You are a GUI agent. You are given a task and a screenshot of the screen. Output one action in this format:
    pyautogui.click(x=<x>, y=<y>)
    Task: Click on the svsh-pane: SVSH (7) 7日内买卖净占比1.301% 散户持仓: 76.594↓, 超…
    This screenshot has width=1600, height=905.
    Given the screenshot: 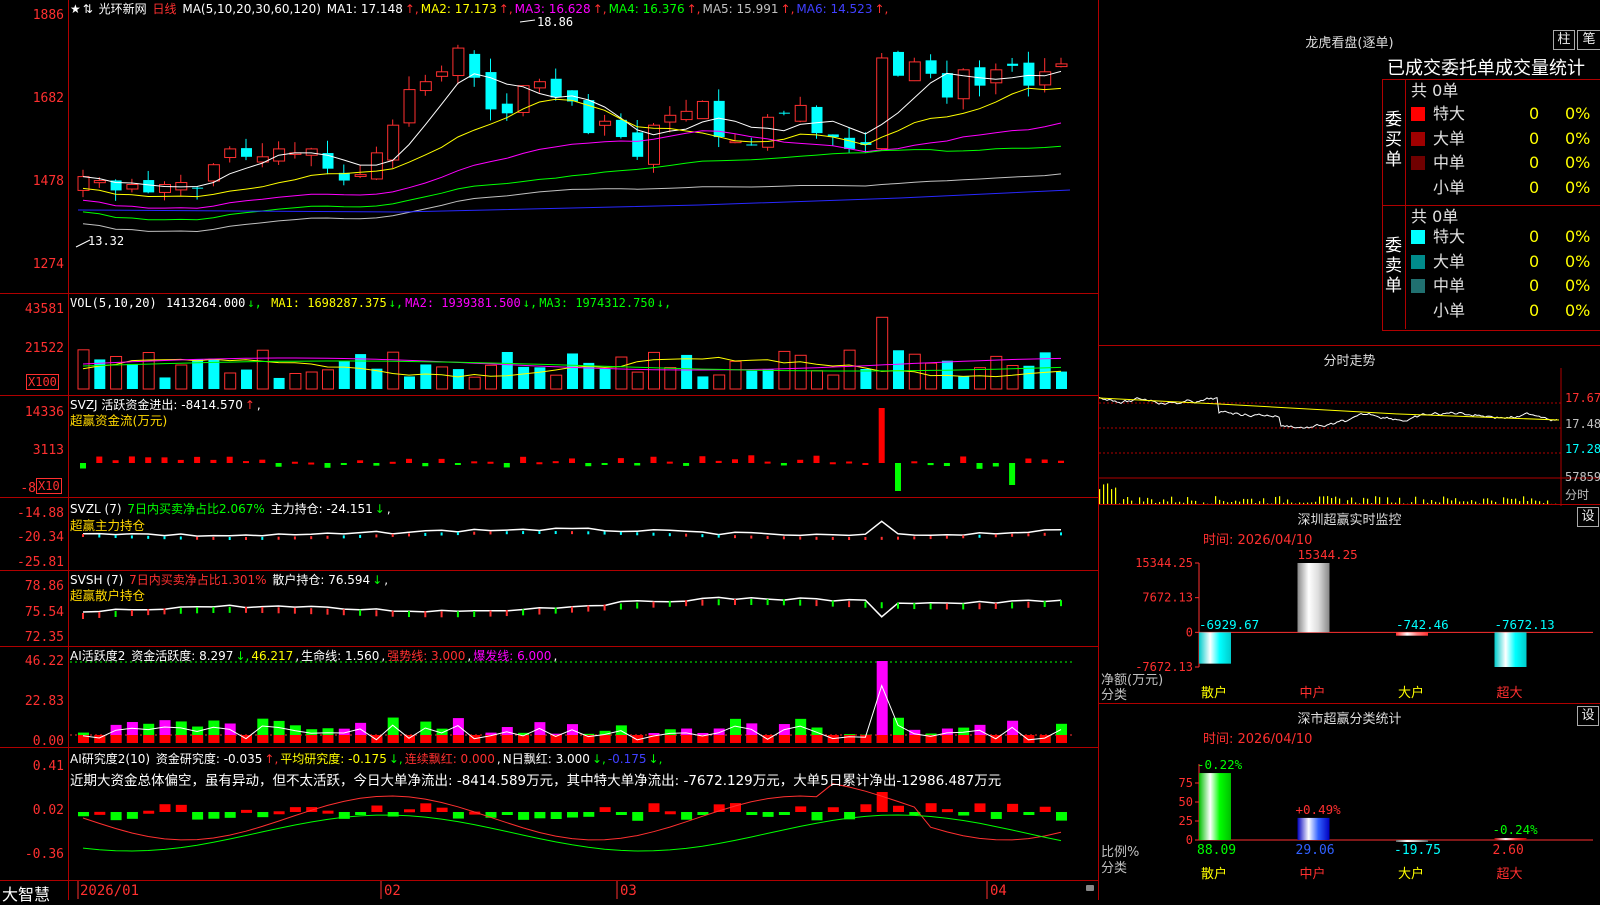 What is the action you would take?
    pyautogui.click(x=549, y=609)
    